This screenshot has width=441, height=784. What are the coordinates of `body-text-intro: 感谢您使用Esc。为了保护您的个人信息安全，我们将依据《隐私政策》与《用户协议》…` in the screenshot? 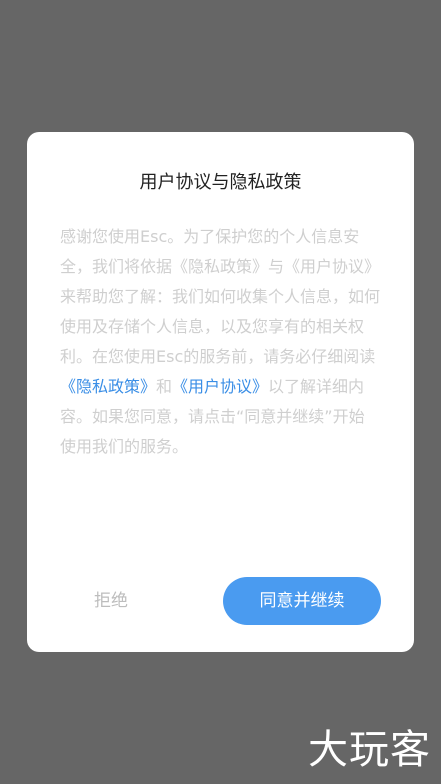 It's located at (220, 296).